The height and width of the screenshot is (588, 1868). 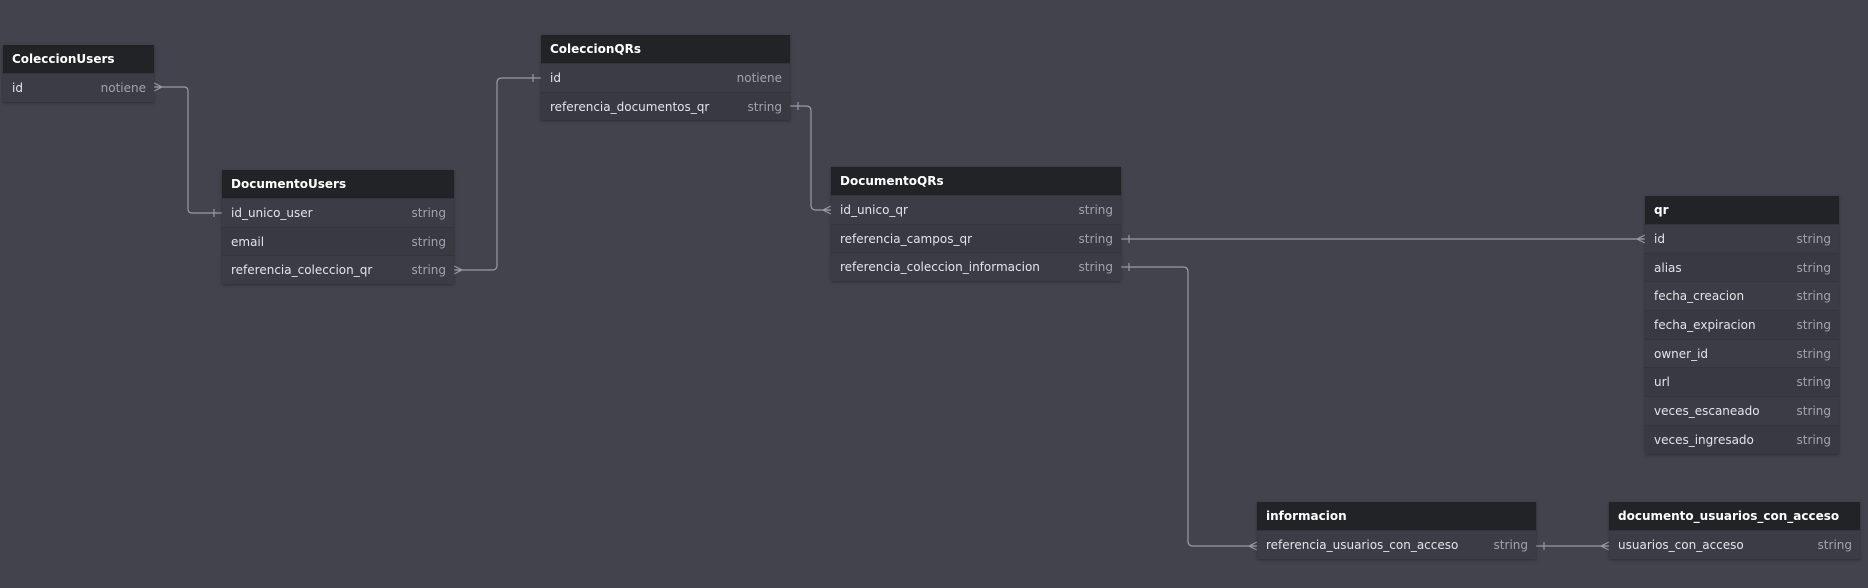 What do you see at coordinates (302, 270) in the screenshot?
I see `field-name: referencia_coleccion_qr` at bounding box center [302, 270].